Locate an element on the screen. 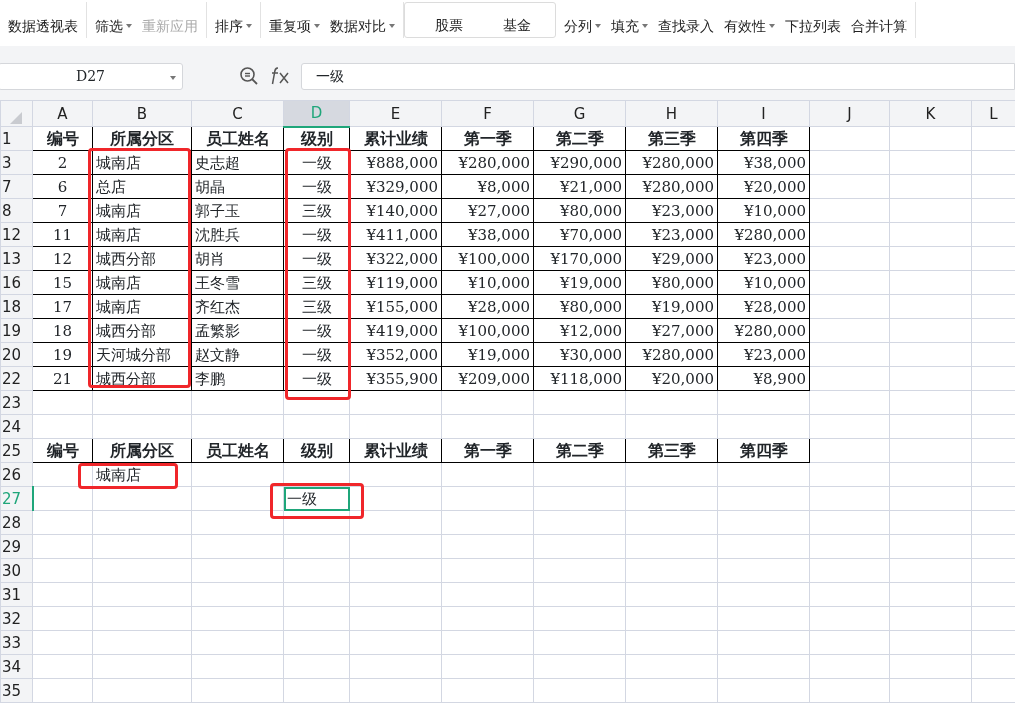  row-header: 35 is located at coordinates (16, 690).